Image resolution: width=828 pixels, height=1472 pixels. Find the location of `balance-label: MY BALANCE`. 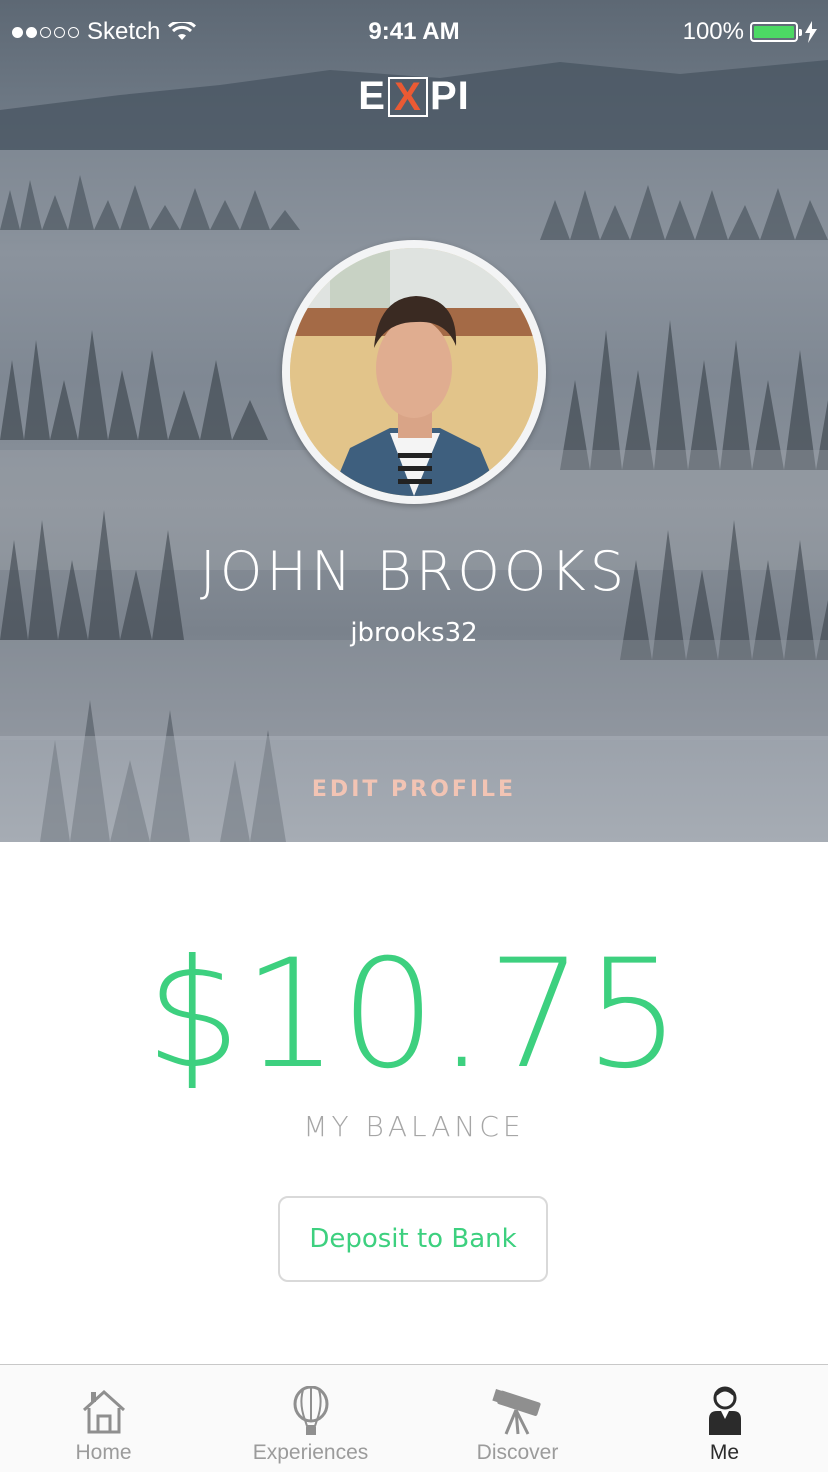

balance-label: MY BALANCE is located at coordinates (414, 1126).